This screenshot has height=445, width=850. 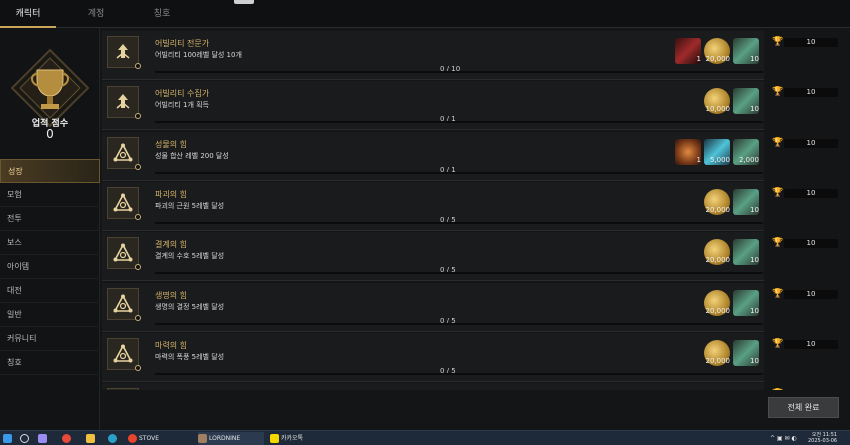 I want to click on category-item: 모험, so click(x=50, y=195).